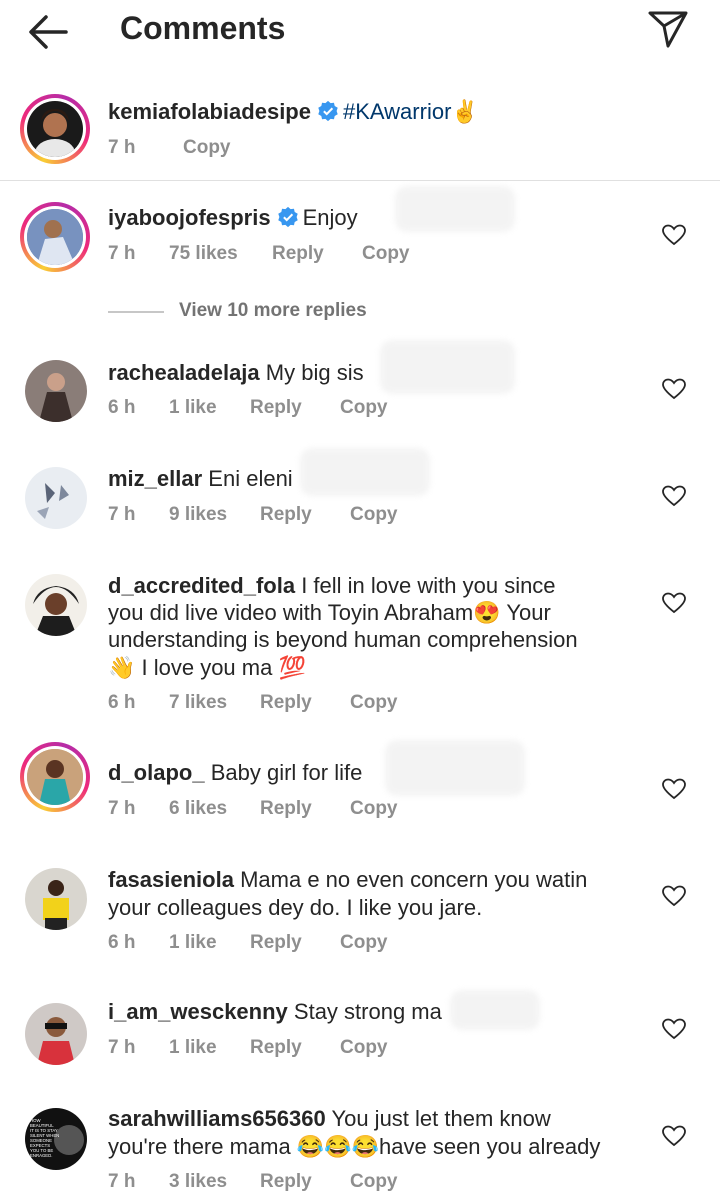  What do you see at coordinates (318, 1049) in the screenshot?
I see `comment-meta: 7 h 1 like Reply Copy` at bounding box center [318, 1049].